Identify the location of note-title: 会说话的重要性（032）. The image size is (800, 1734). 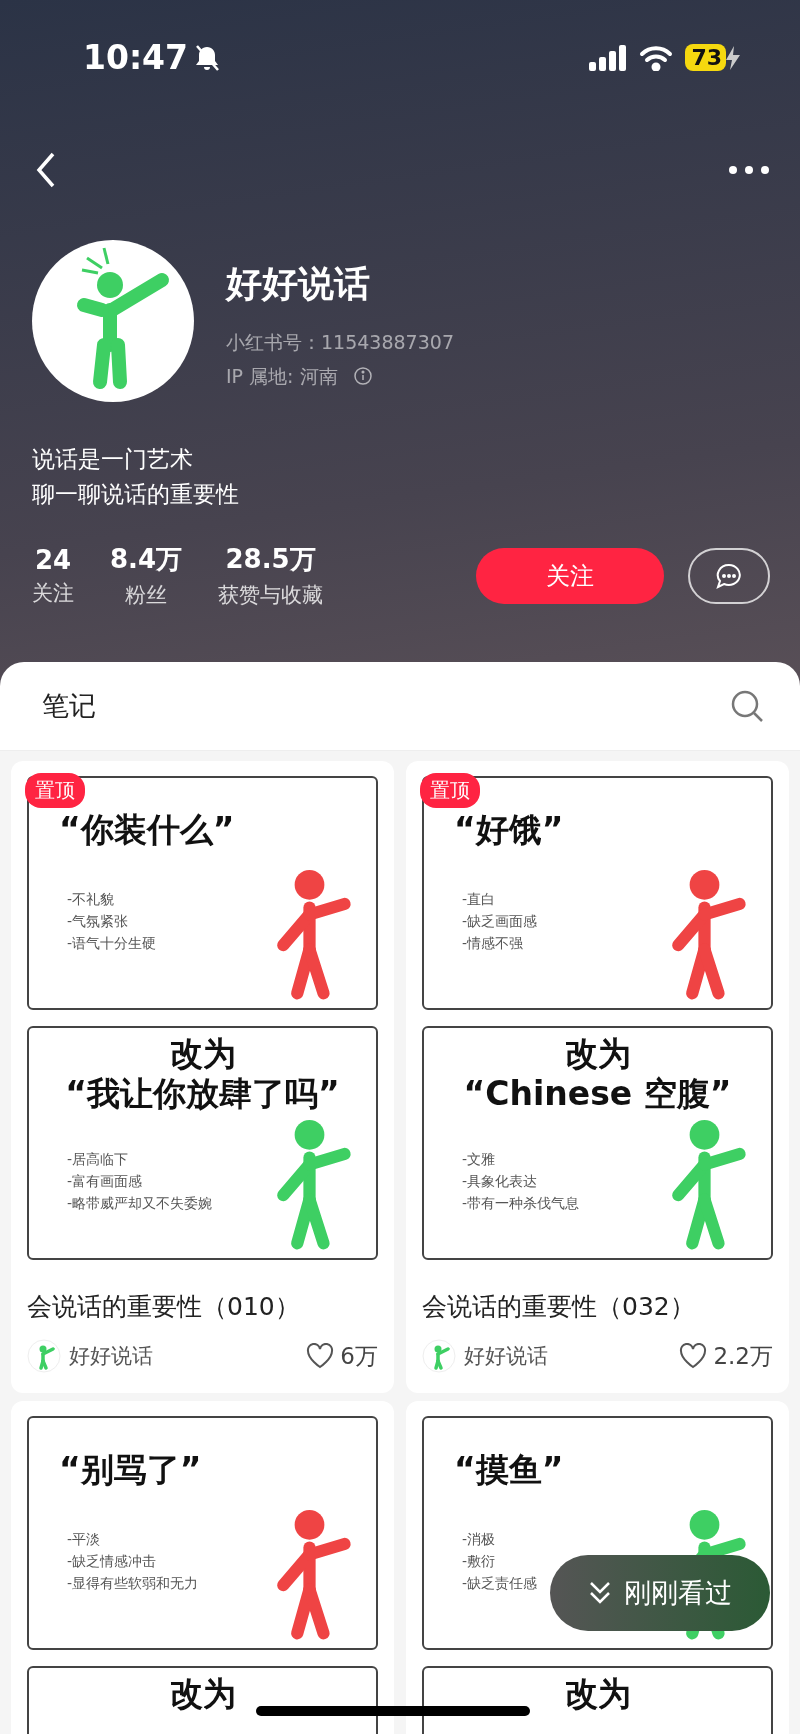
(558, 1306).